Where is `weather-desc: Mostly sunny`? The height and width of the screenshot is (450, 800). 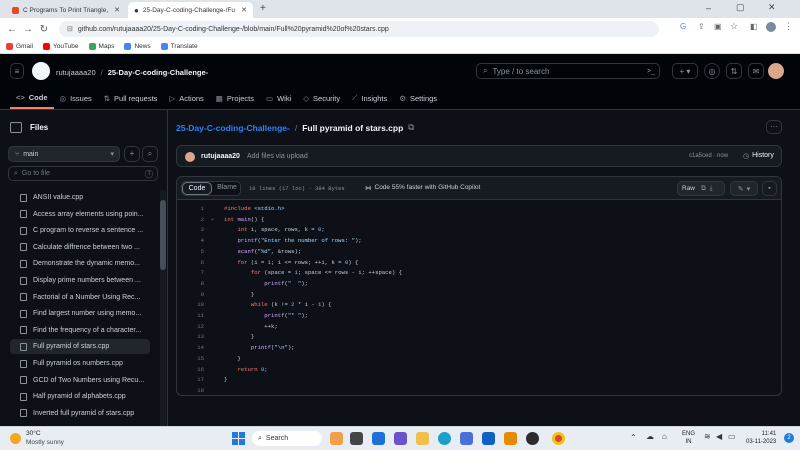
weather-desc: Mostly sunny is located at coordinates (45, 442).